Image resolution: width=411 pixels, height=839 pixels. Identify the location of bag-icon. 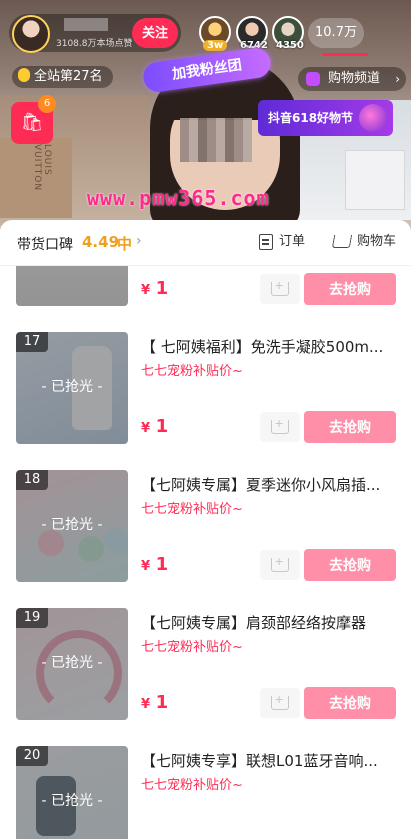
(313, 79).